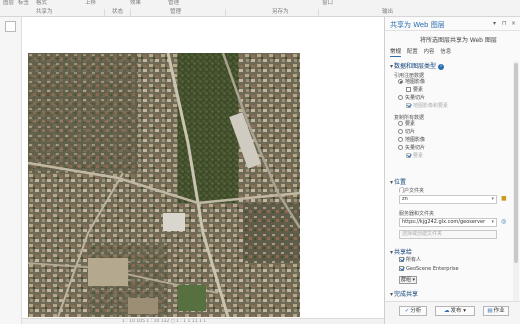 This screenshot has width=520, height=324. What do you see at coordinates (408, 89) in the screenshot?
I see `checkbox` at bounding box center [408, 89].